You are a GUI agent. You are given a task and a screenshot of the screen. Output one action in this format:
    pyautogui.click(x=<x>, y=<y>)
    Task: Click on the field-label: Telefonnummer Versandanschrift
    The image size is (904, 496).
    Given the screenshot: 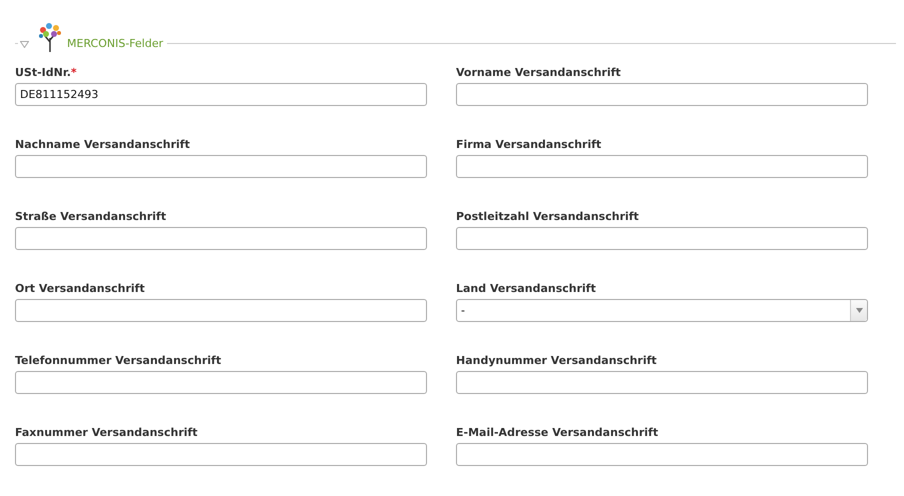 What is the action you would take?
    pyautogui.click(x=118, y=361)
    